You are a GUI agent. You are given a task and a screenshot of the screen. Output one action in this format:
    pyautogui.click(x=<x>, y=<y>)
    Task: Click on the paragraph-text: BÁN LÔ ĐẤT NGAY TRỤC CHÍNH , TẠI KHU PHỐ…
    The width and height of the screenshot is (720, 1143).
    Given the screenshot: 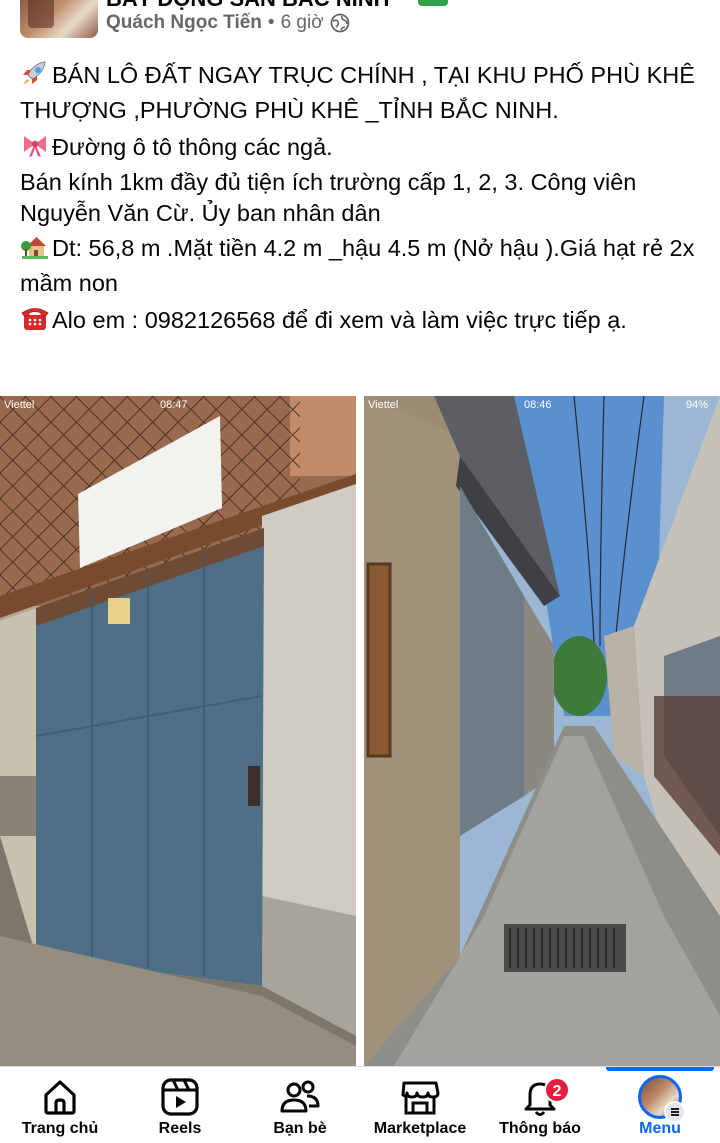 What is the action you would take?
    pyautogui.click(x=357, y=92)
    